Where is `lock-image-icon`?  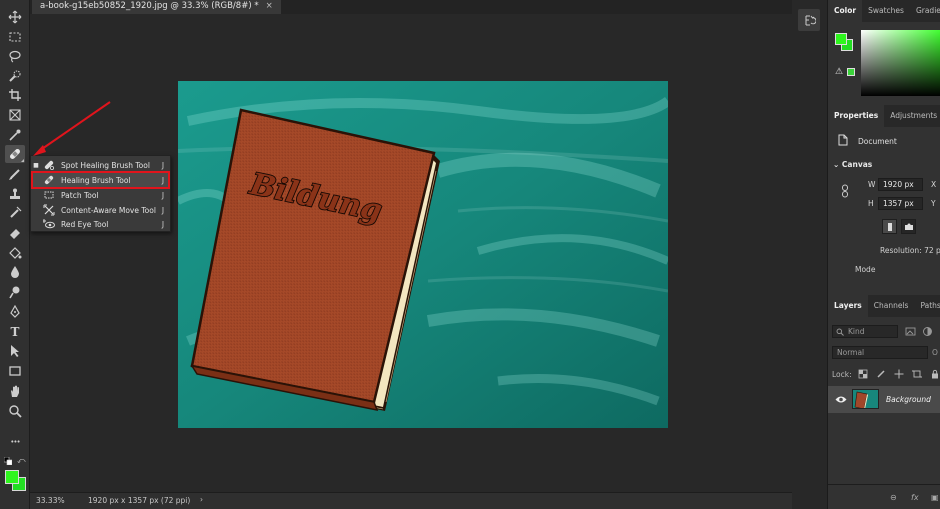
lock-image-icon is located at coordinates (881, 374).